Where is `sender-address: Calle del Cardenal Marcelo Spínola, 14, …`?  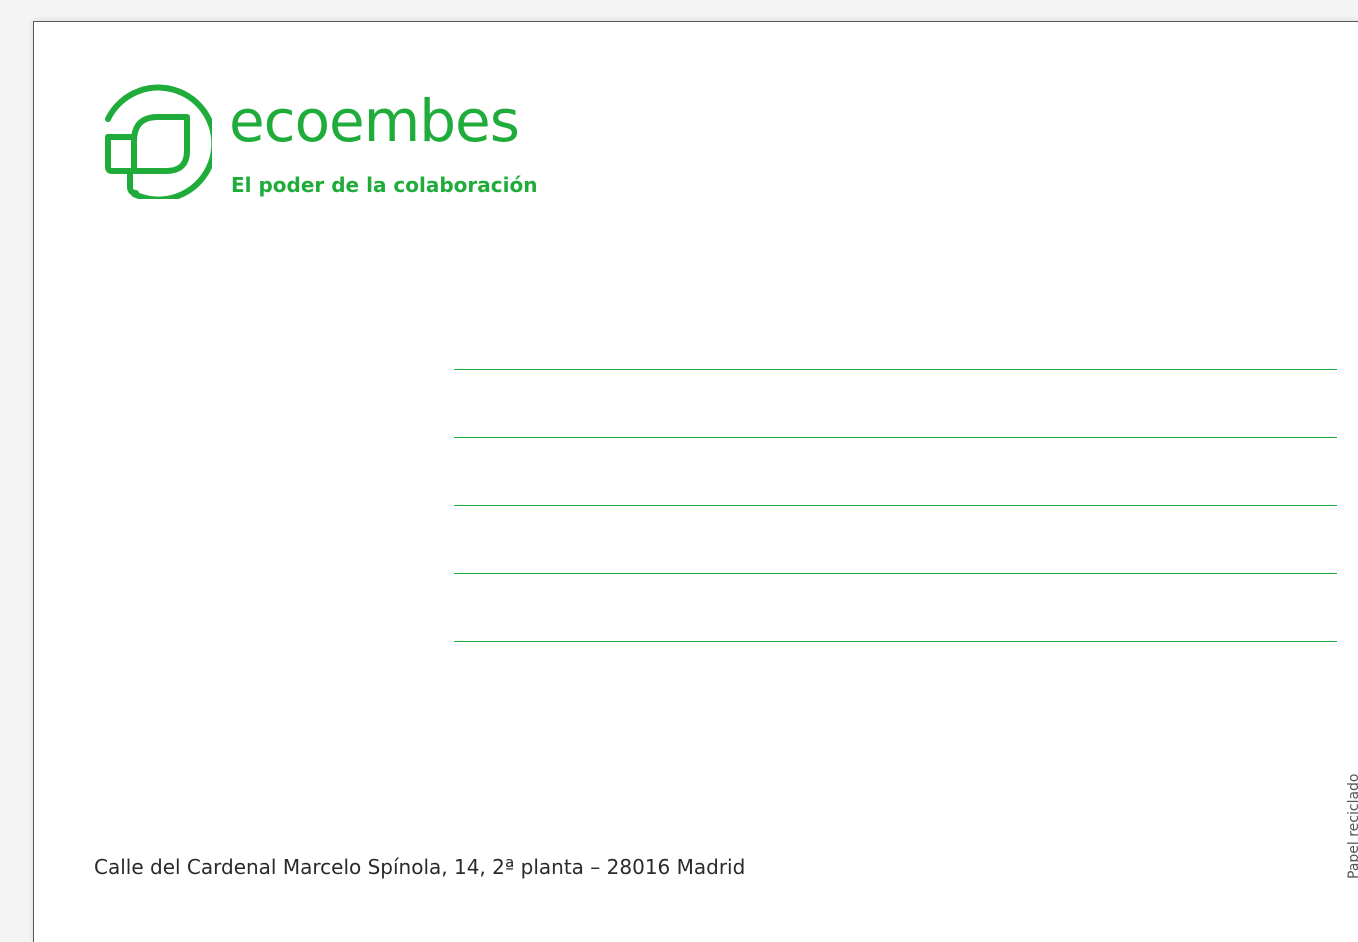 sender-address: Calle del Cardenal Marcelo Spínola, 14, … is located at coordinates (420, 867).